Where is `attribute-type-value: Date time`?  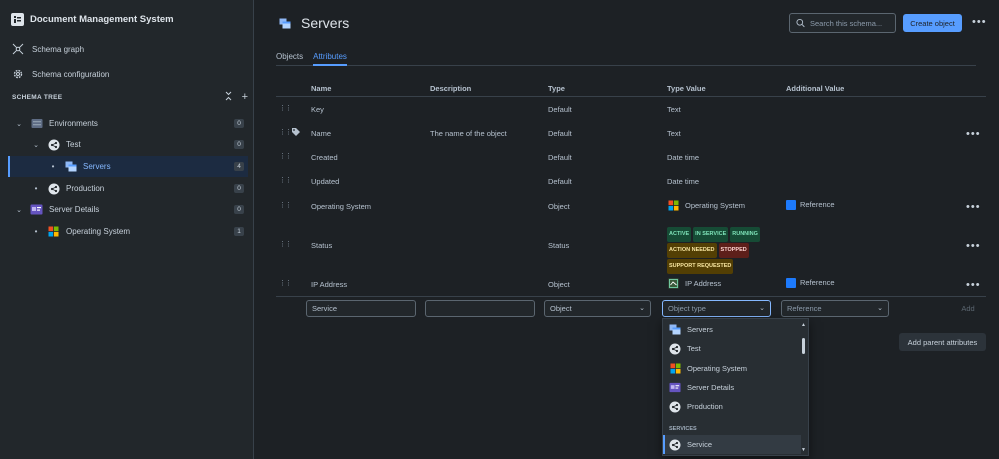
attribute-type-value: Date time is located at coordinates (683, 181).